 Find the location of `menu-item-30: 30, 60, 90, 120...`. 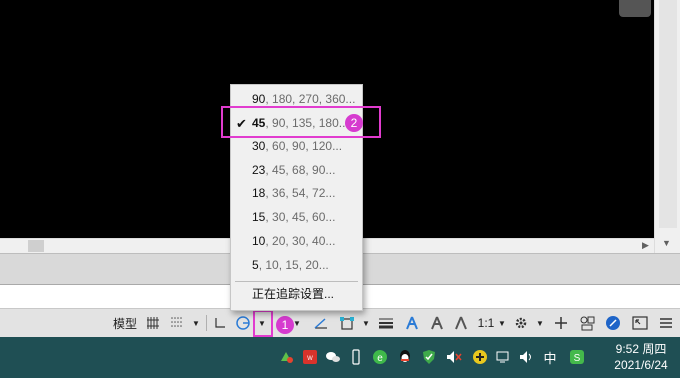

menu-item-30: 30, 60, 90, 120... is located at coordinates (296, 146).